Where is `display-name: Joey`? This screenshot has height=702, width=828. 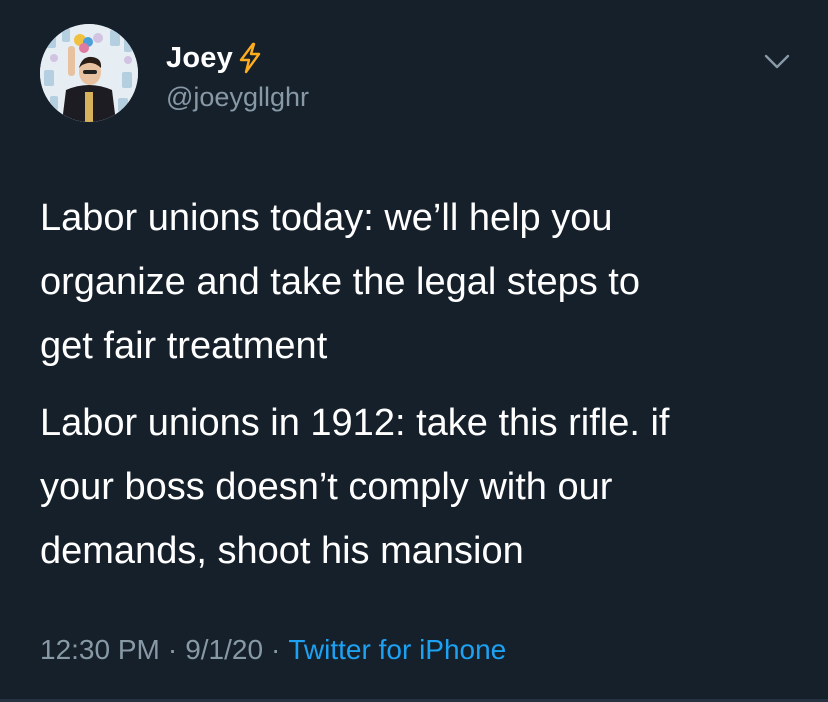
display-name: Joey is located at coordinates (199, 58).